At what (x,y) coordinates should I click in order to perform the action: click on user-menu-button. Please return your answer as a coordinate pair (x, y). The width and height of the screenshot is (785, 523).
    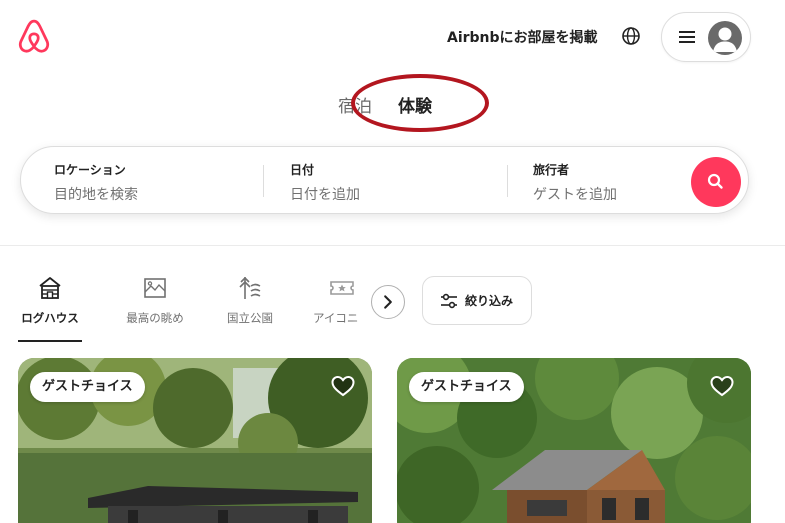
    Looking at the image, I should click on (706, 37).